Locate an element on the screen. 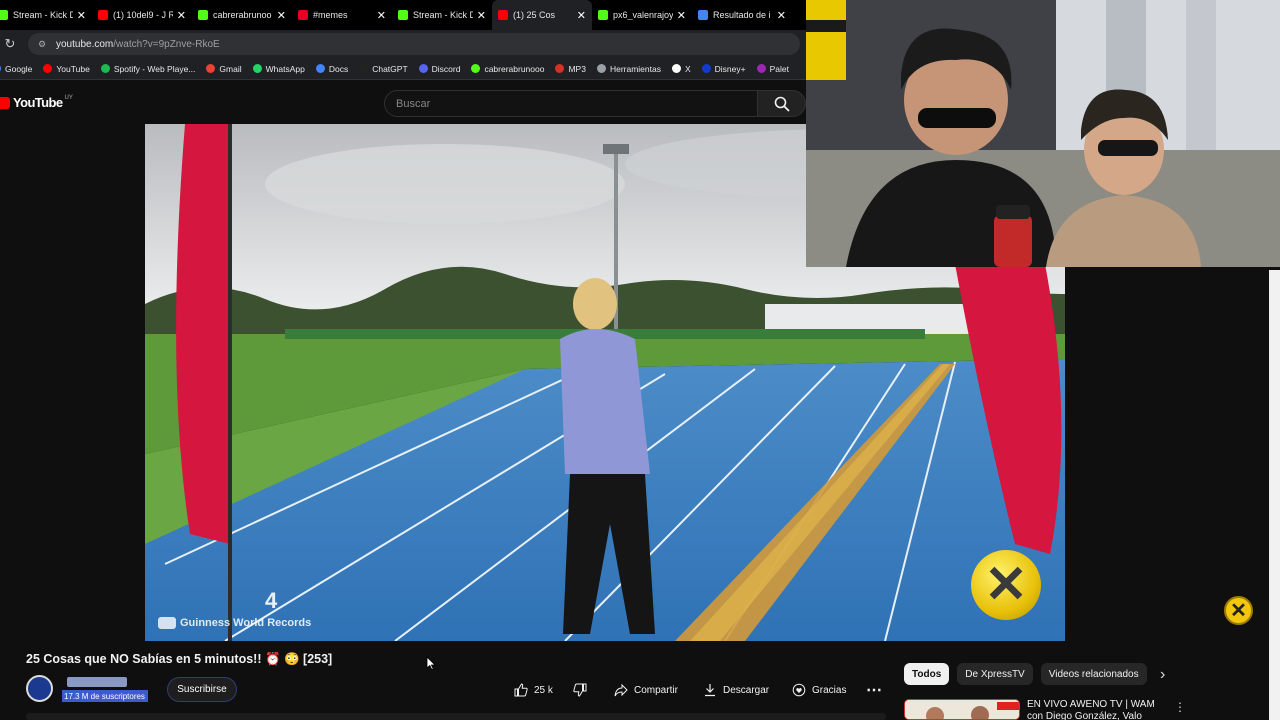  reload-icon: ↻ is located at coordinates (10, 44).